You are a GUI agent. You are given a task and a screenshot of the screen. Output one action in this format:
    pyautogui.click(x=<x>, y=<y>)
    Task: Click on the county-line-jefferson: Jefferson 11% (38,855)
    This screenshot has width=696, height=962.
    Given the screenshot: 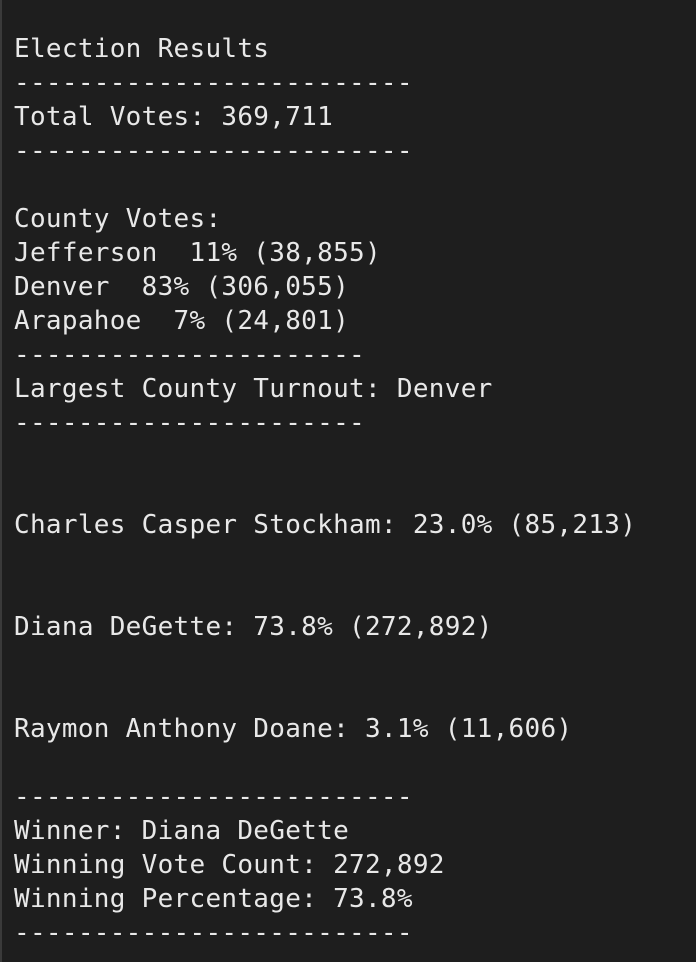 What is the action you would take?
    pyautogui.click(x=197, y=253)
    